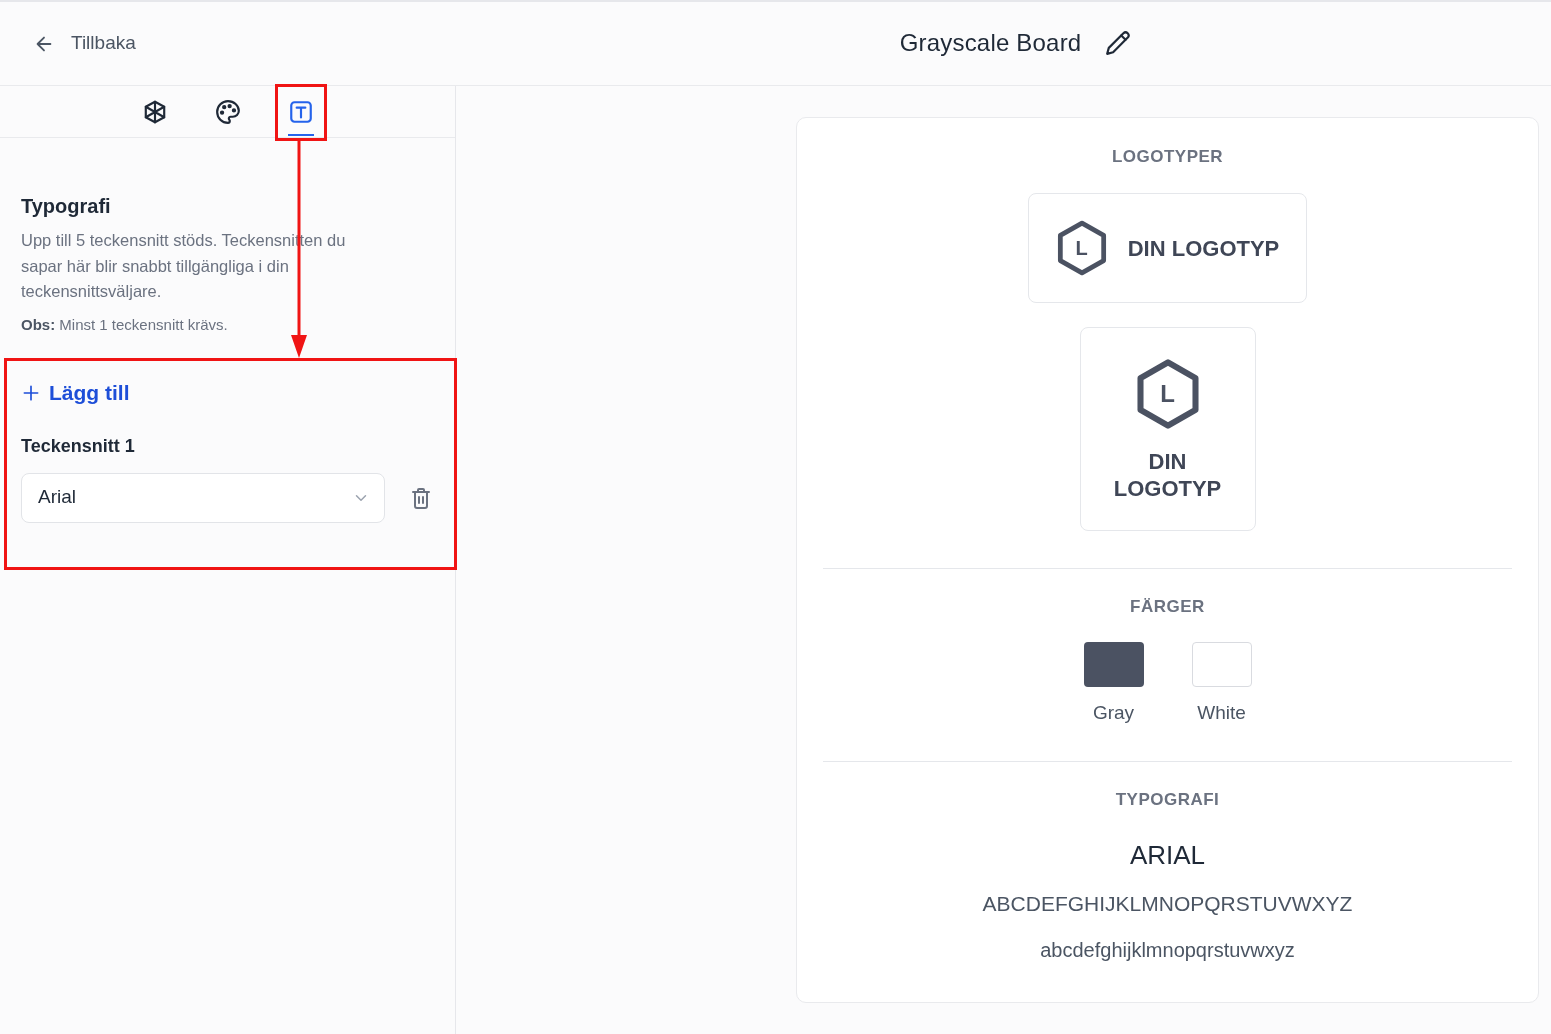 The width and height of the screenshot is (1551, 1034). Describe the element at coordinates (125, 324) in the screenshot. I see `note-text: Obs: Minst 1 teckensnitt krävs.` at that location.